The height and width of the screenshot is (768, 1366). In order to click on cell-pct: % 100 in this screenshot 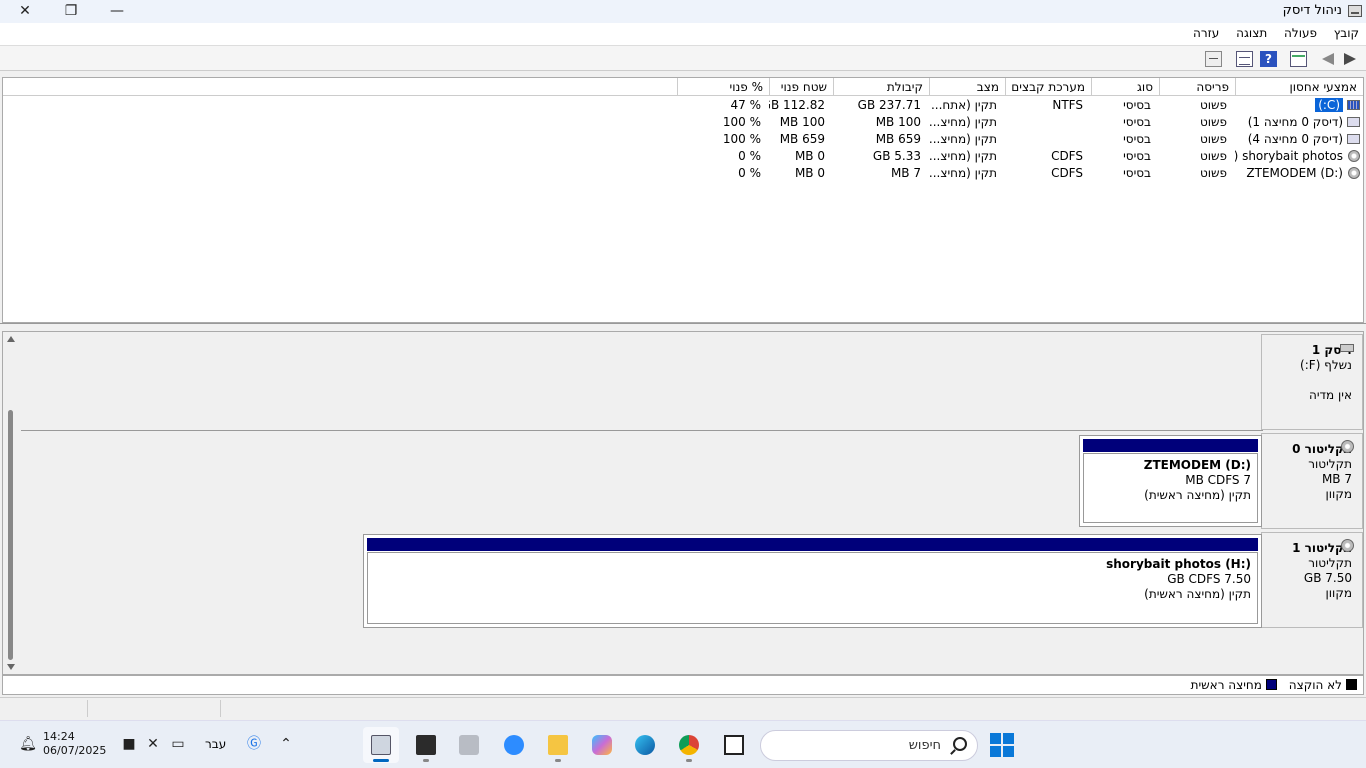, I will do `click(741, 139)`.